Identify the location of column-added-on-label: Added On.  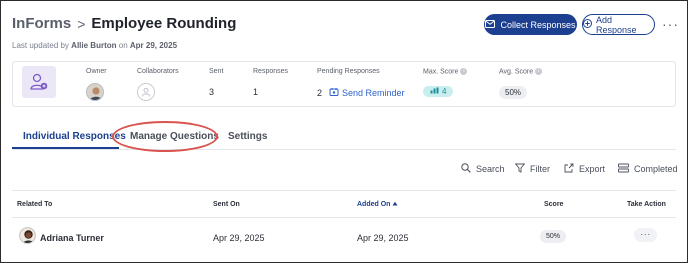
(374, 204).